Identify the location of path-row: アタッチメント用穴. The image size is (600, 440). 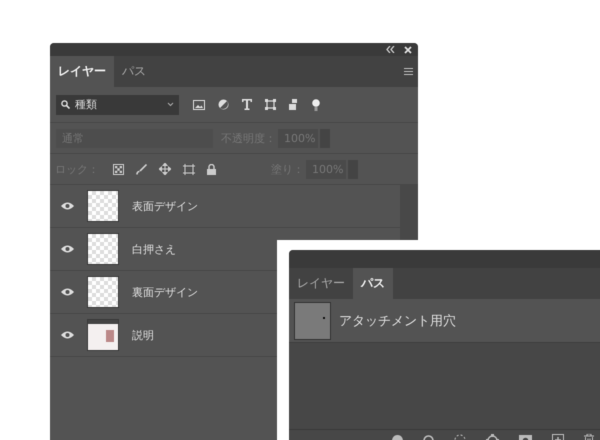
(444, 321).